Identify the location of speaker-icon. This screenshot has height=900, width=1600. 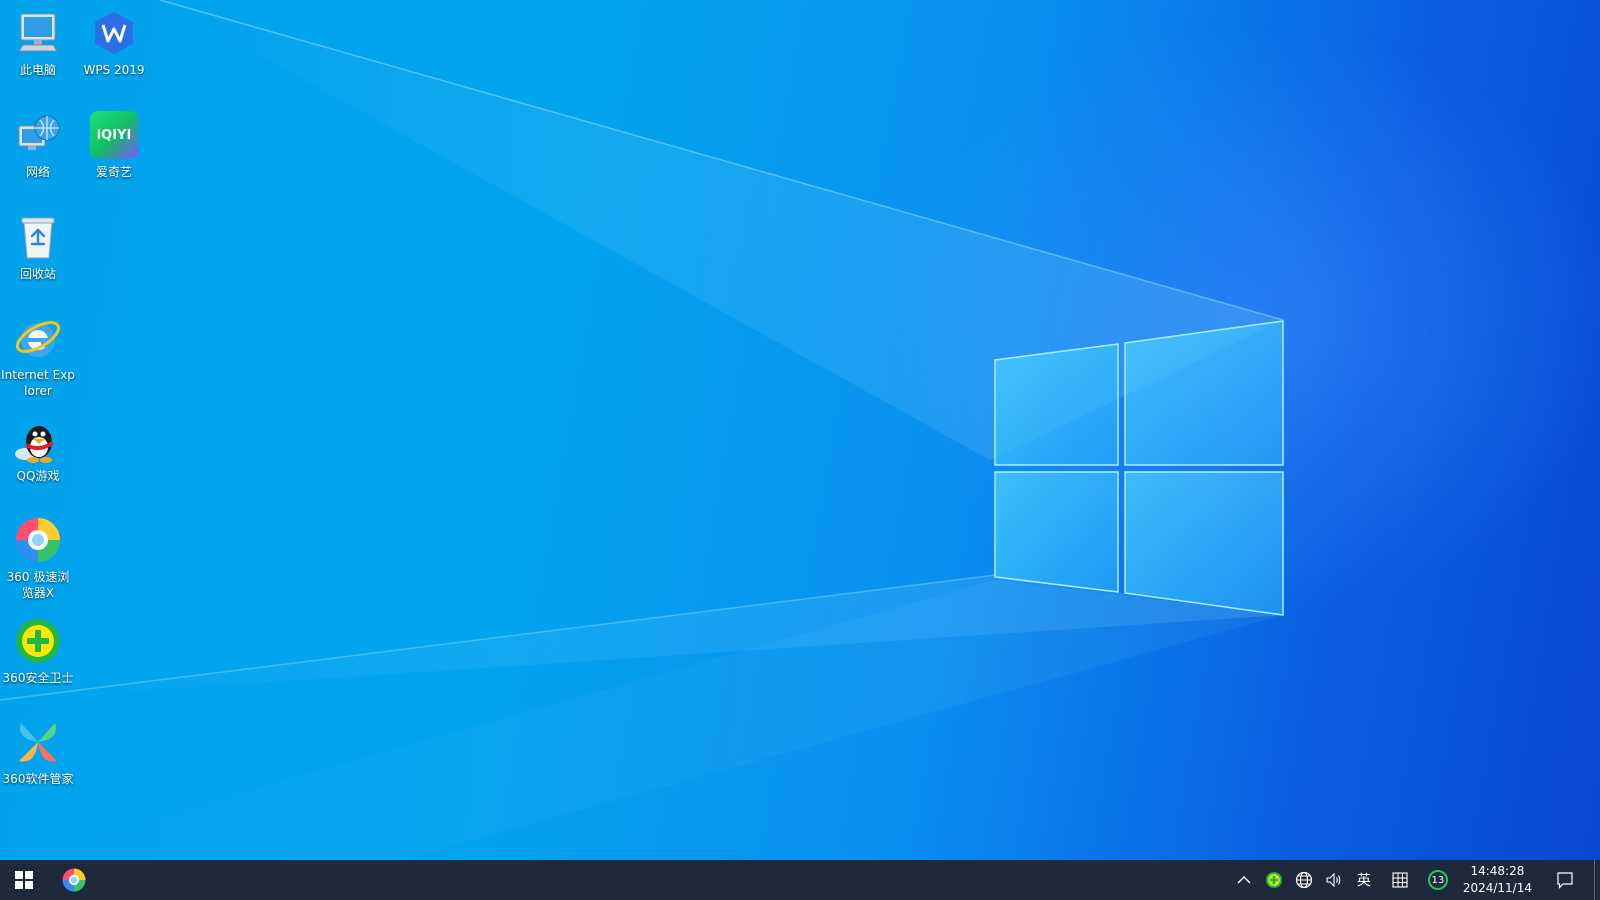
(1333, 880).